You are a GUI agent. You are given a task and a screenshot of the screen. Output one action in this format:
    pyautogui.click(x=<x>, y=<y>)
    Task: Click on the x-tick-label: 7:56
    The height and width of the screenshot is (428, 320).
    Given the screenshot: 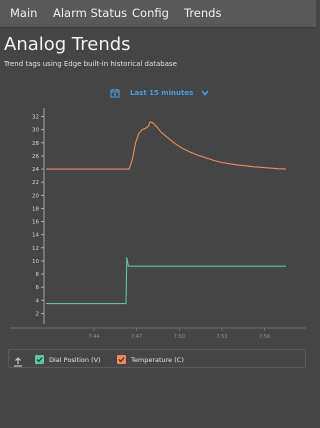 What is the action you would take?
    pyautogui.click(x=264, y=337)
    